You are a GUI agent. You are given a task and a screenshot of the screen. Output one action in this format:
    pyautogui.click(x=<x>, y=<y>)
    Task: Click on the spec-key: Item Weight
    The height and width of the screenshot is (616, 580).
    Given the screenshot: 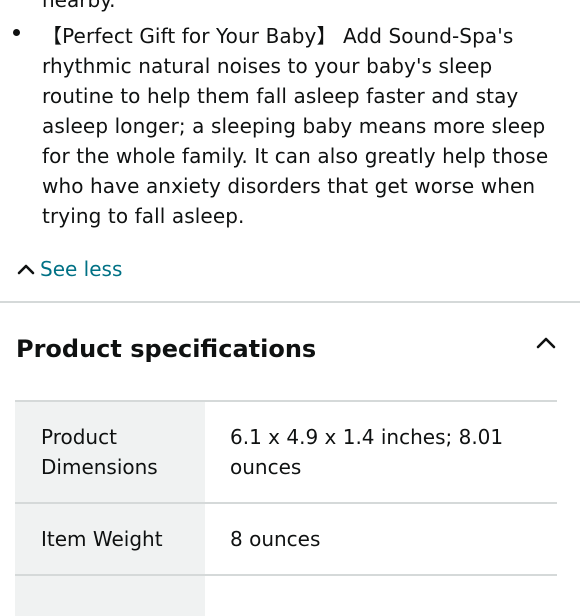 What is the action you would take?
    pyautogui.click(x=110, y=539)
    